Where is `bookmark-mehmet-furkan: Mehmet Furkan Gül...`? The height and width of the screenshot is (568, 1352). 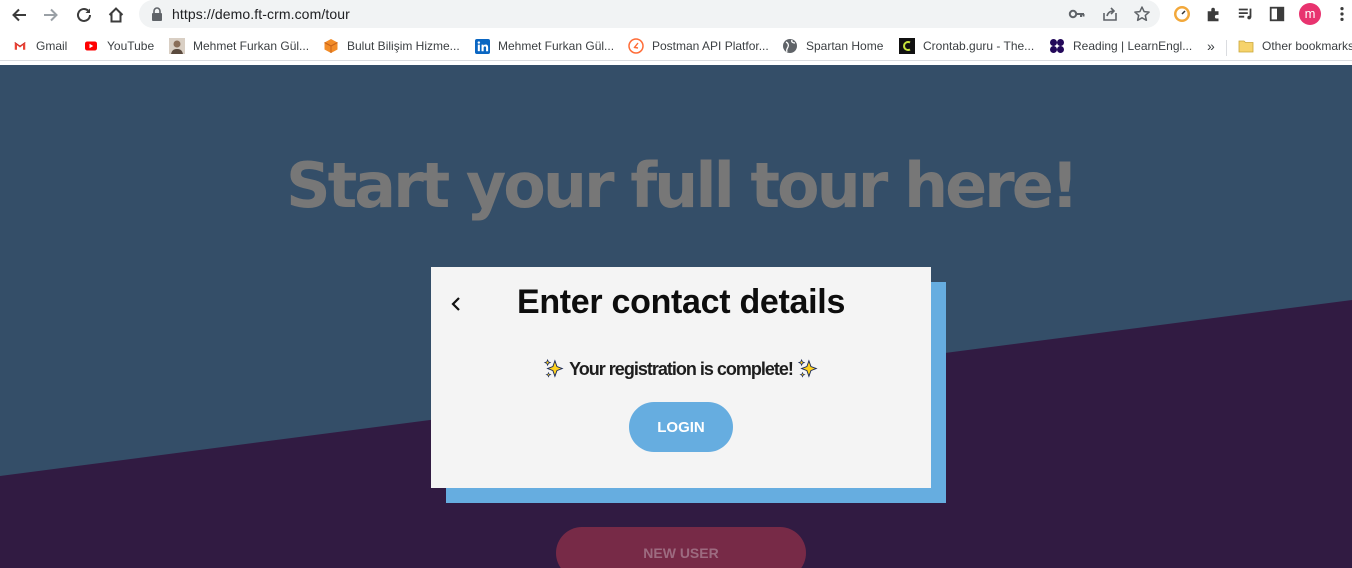
bookmark-mehmet-furkan: Mehmet Furkan Gül... is located at coordinates (239, 46).